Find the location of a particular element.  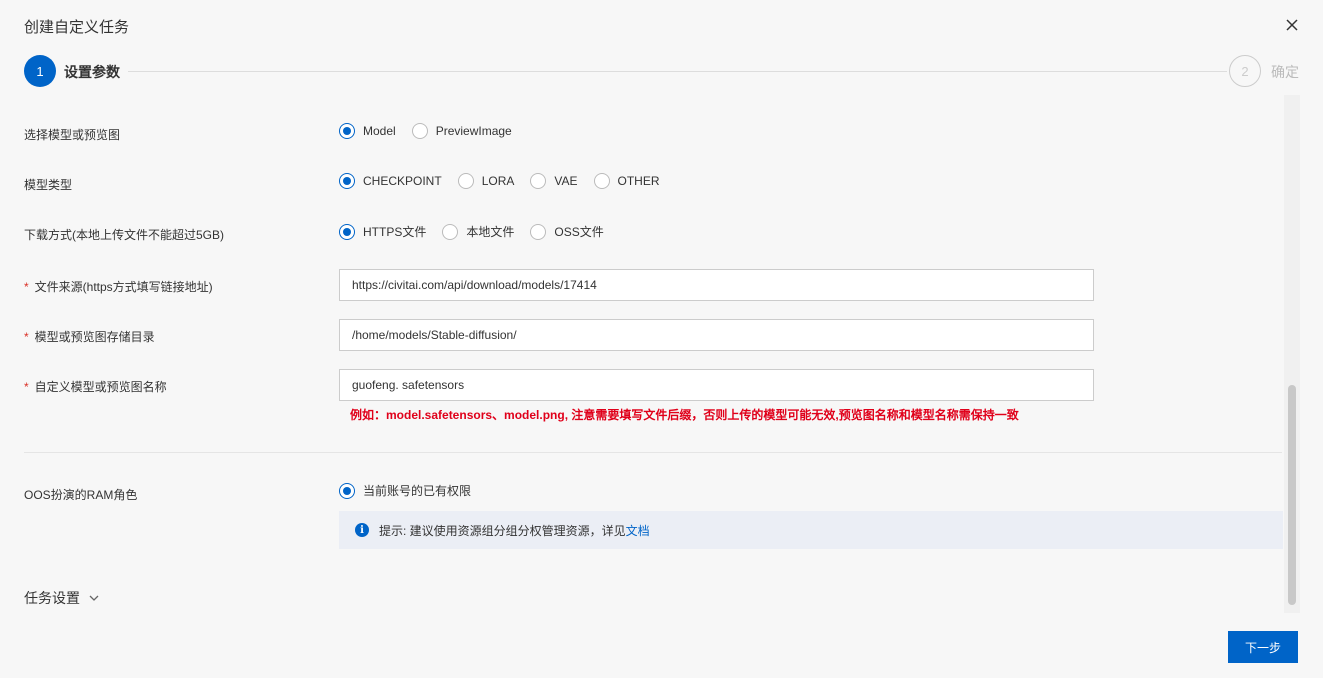

info-tip: i 提示: 建议使用资源组分组分权管理资源，详见 文档 is located at coordinates (811, 530).